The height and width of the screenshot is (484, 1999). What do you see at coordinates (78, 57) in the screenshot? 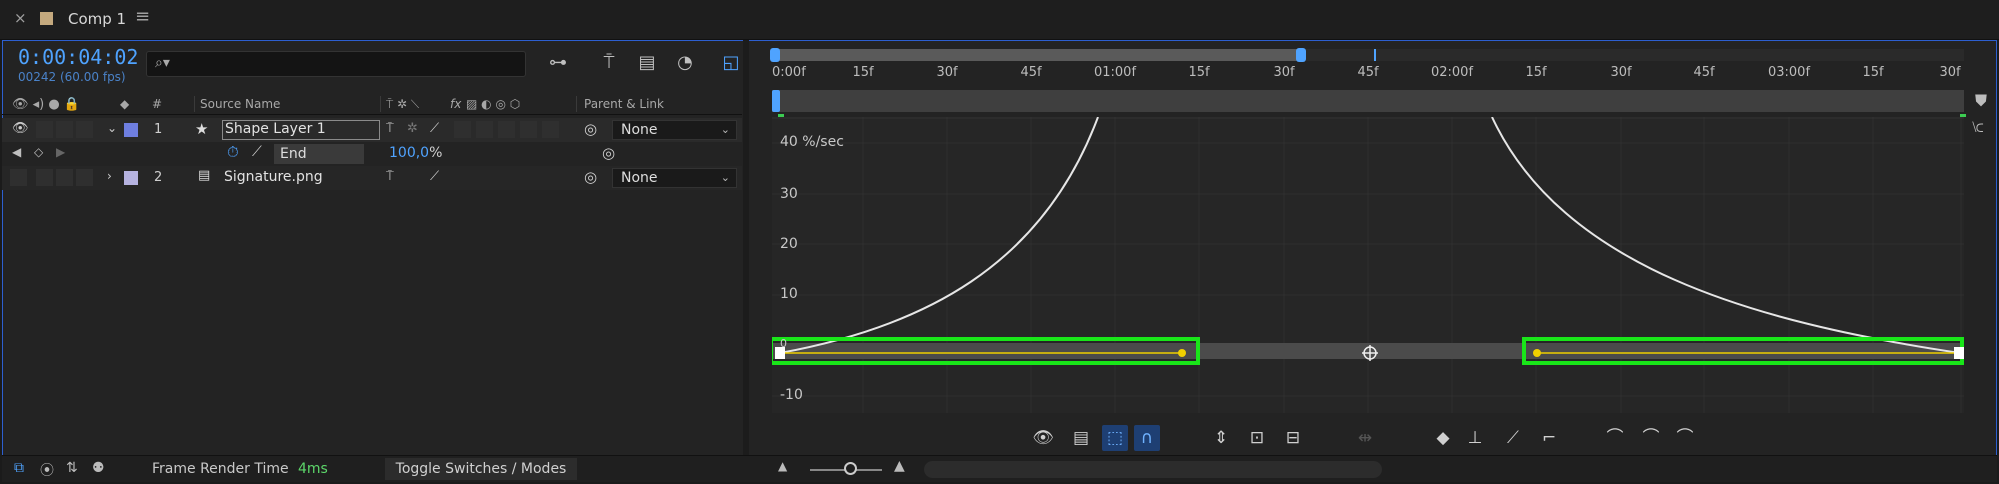
I see `current-time-display: 0:00:04:02` at bounding box center [78, 57].